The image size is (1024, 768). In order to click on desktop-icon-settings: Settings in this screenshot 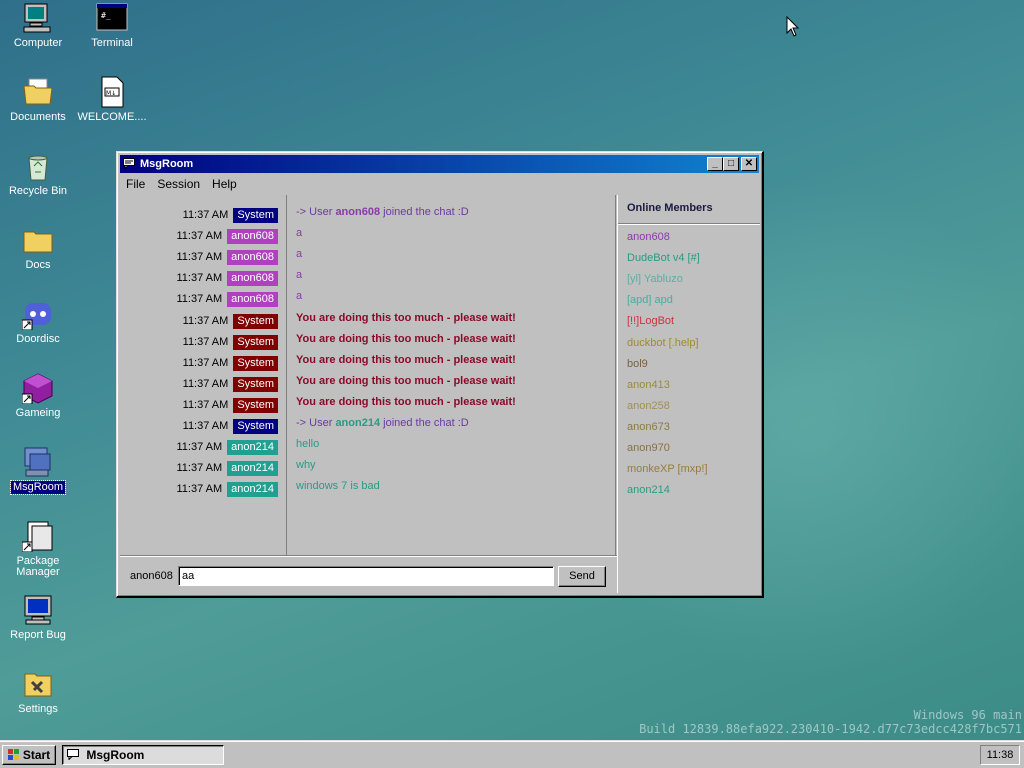, I will do `click(38, 692)`.